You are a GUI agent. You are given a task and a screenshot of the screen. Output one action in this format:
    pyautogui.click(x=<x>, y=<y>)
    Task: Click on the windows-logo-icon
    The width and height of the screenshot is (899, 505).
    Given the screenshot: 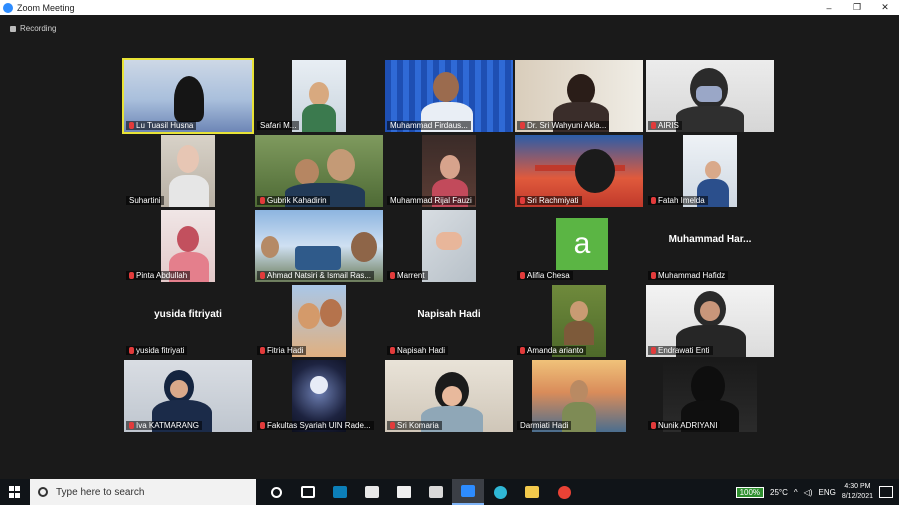 What is the action you would take?
    pyautogui.click(x=15, y=492)
    